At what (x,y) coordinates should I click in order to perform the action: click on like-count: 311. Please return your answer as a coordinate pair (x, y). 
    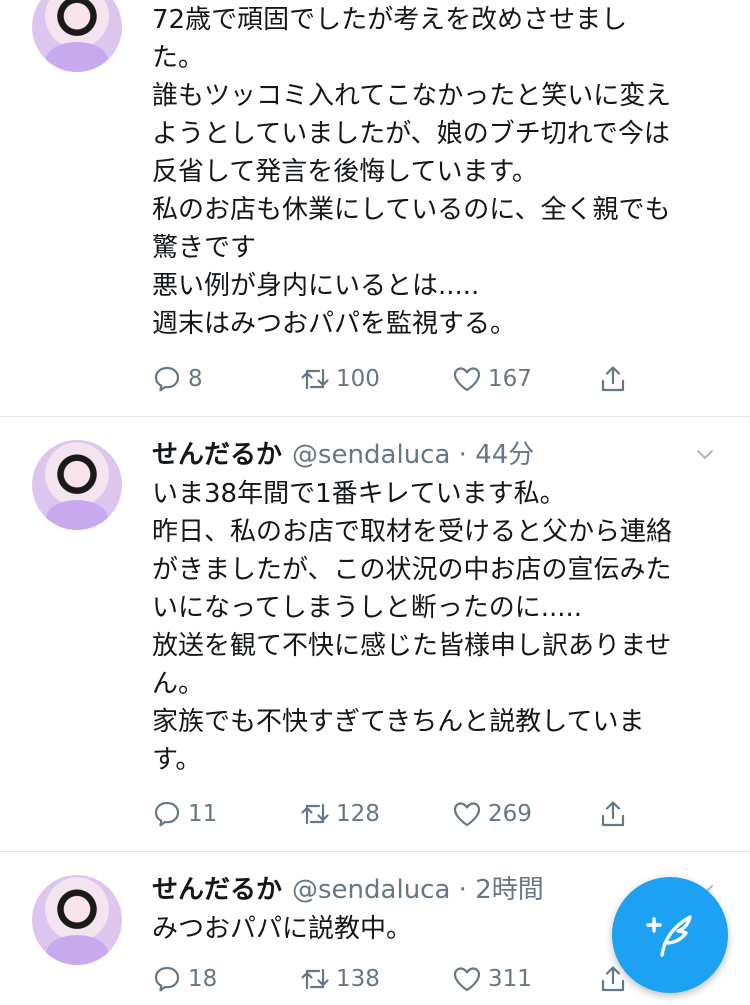
    Looking at the image, I should click on (510, 979).